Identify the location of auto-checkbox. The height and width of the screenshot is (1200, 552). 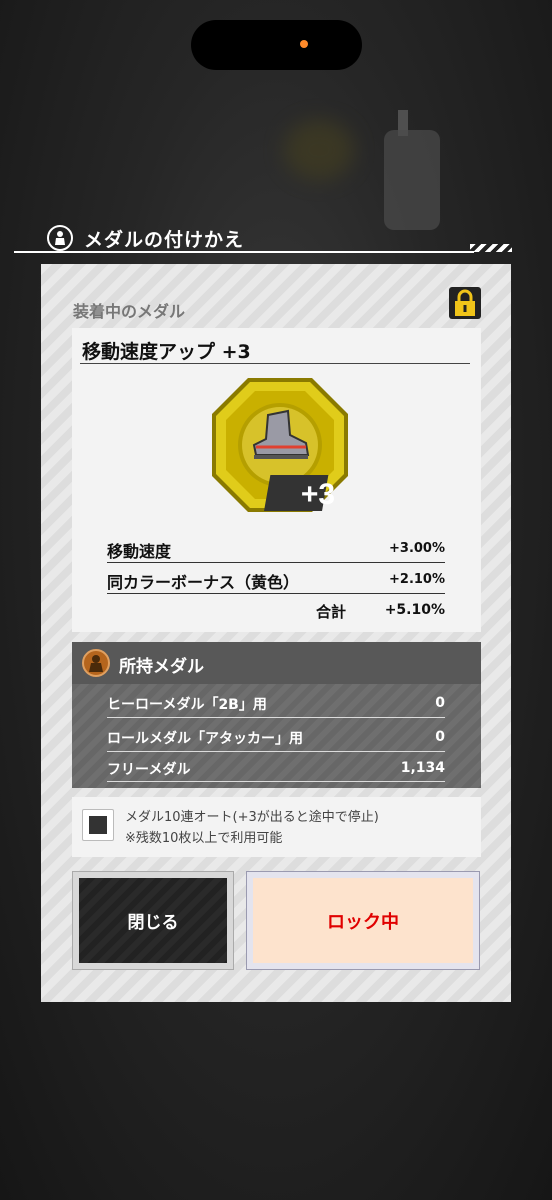
(98, 825).